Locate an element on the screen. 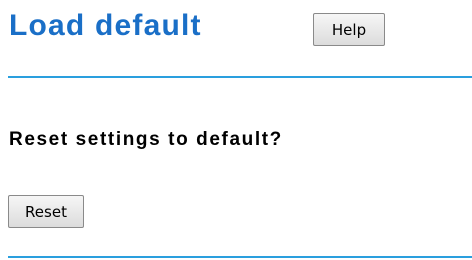  bottom-divider is located at coordinates (240, 257).